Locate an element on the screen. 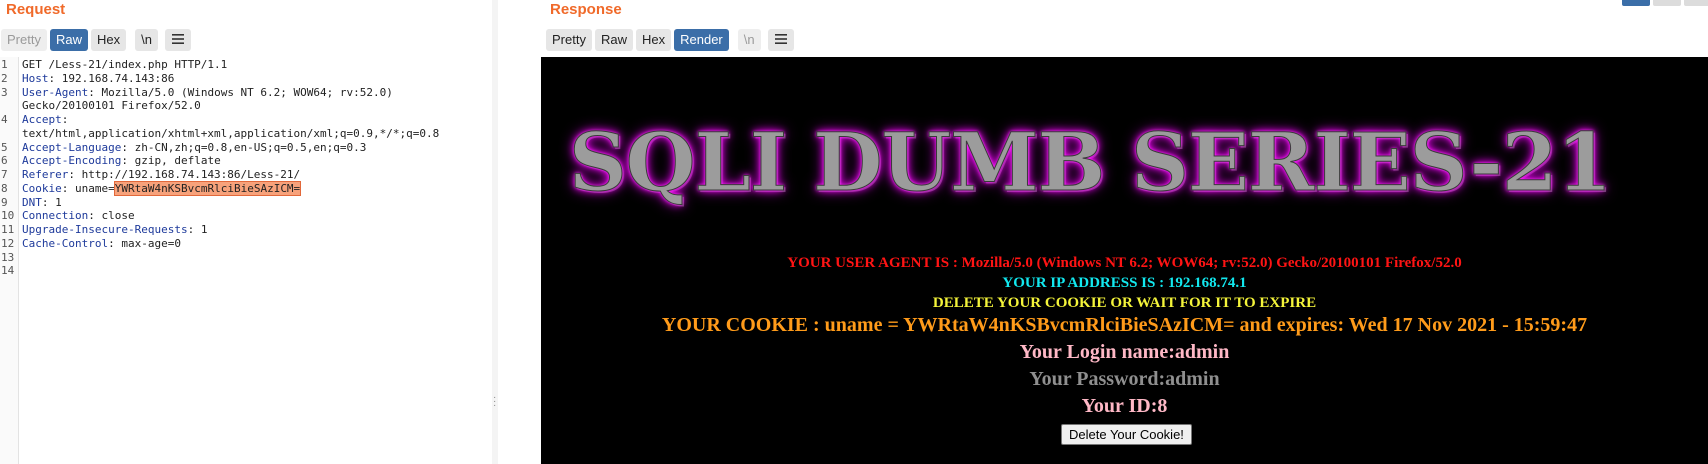 The width and height of the screenshot is (1708, 464). line-content: Cache-Control: max-age=0 is located at coordinates (101, 244).